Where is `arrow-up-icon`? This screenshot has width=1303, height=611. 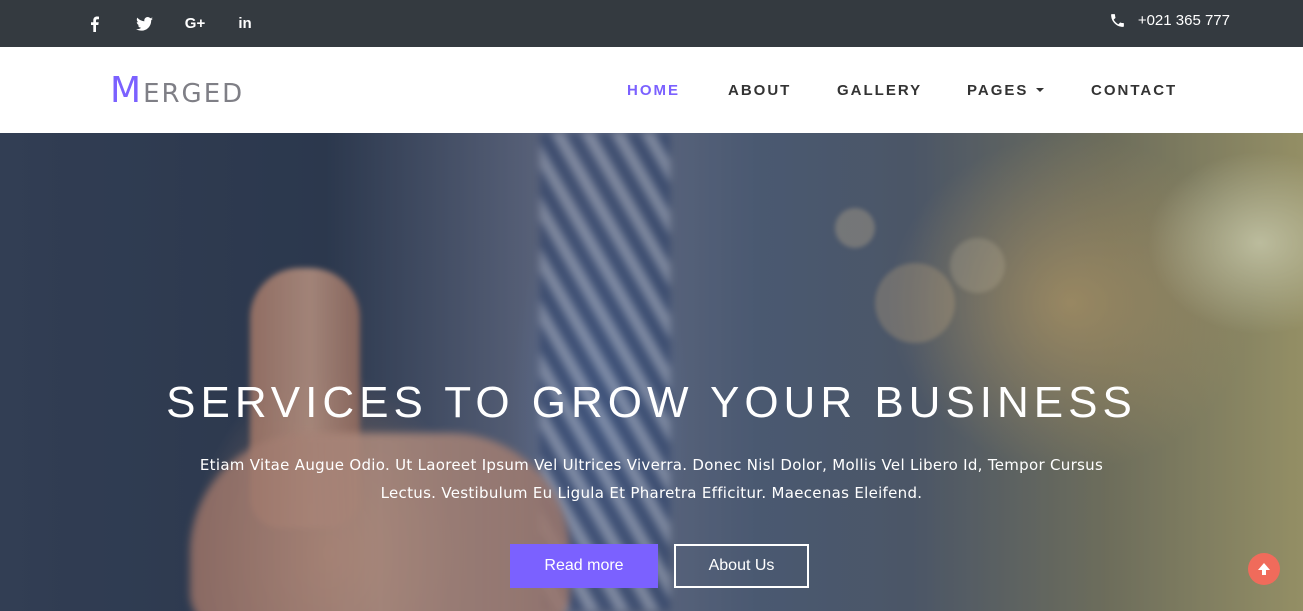
arrow-up-icon is located at coordinates (1264, 569).